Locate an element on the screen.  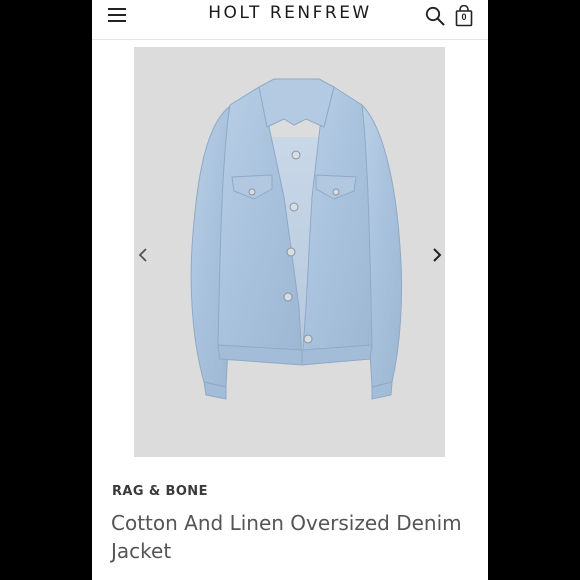
shopping-bag-button: 0 is located at coordinates (464, 15).